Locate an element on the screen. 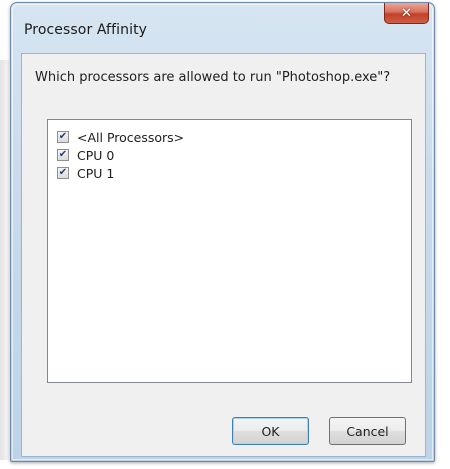 The width and height of the screenshot is (450, 469). checkbox-cpu-0: ✔ is located at coordinates (63, 155).